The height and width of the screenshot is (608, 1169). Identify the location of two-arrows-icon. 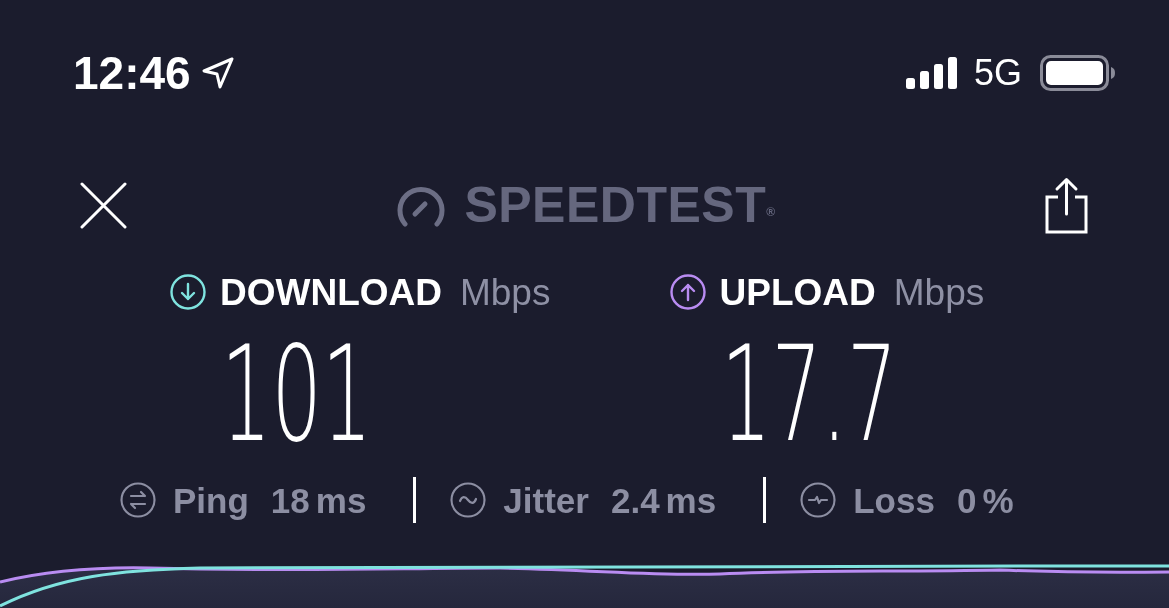
(138, 500).